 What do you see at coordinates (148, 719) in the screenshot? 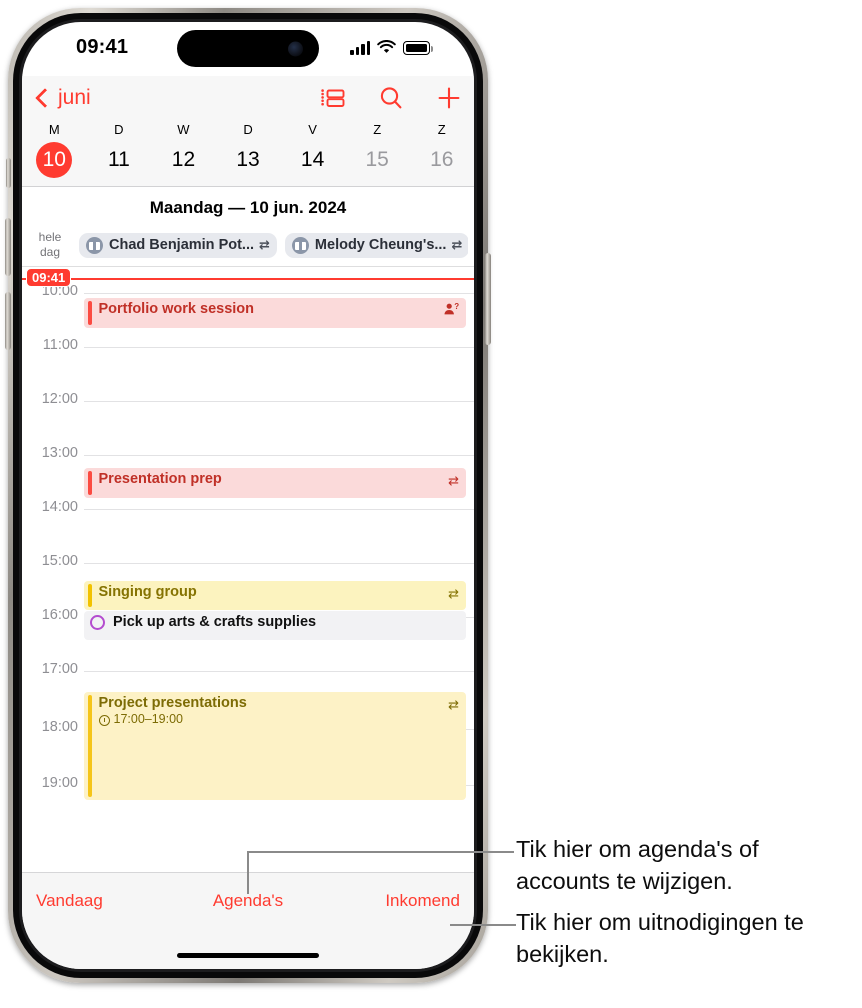
I see `event-time-text: 17:00–19:00` at bounding box center [148, 719].